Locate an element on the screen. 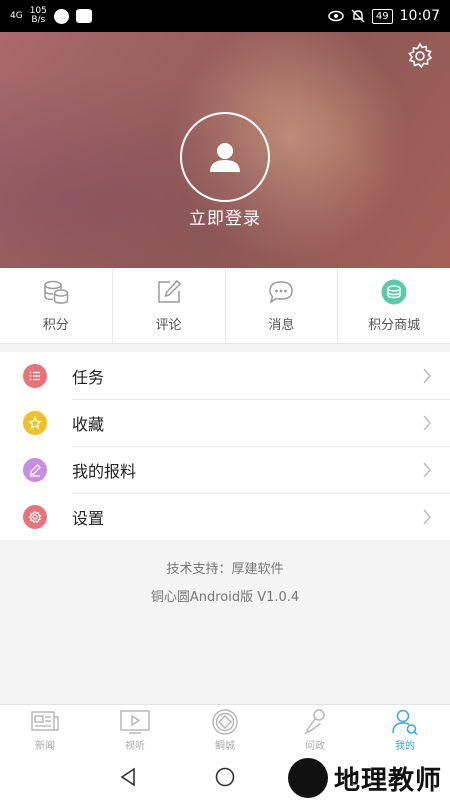 The image size is (450, 800). home-icon is located at coordinates (225, 777).